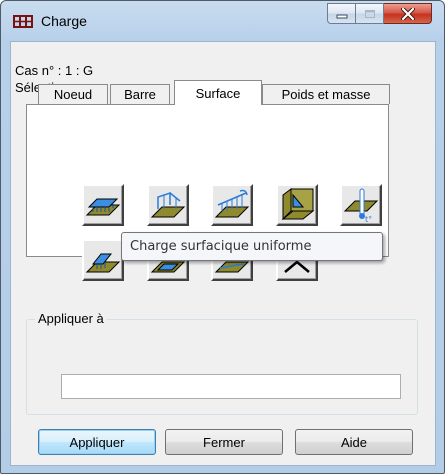 The width and height of the screenshot is (445, 474). I want to click on title-bar: Charge, so click(222, 21).